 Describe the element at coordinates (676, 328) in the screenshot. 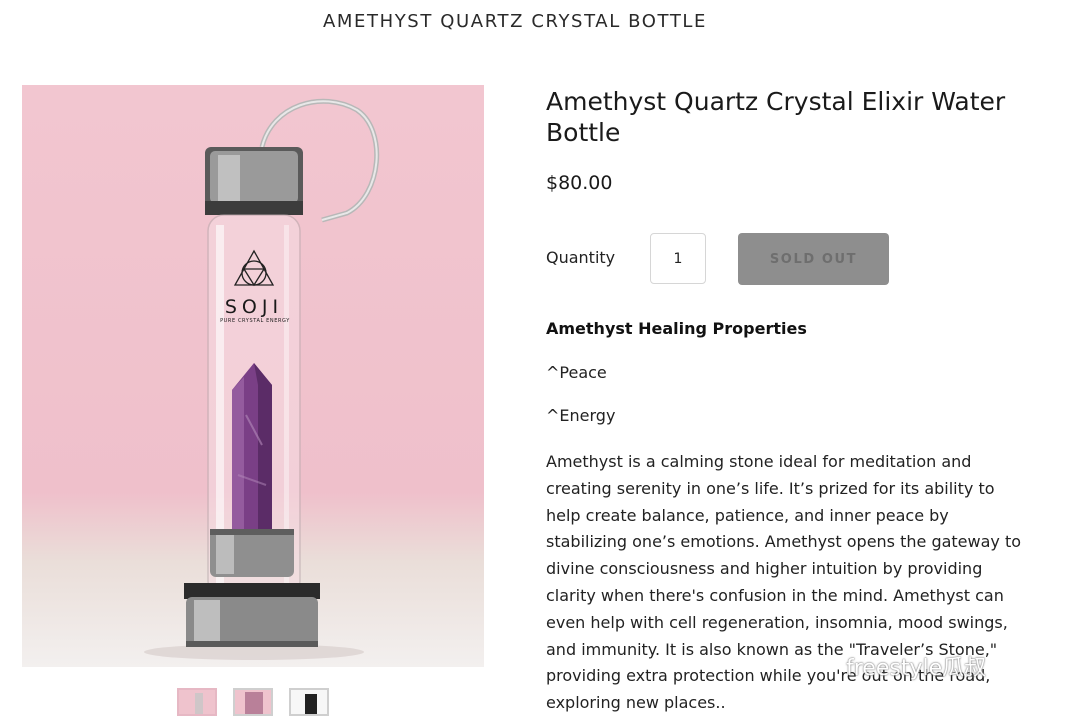

I see `description-heading: Amethyst Healing Properties` at that location.